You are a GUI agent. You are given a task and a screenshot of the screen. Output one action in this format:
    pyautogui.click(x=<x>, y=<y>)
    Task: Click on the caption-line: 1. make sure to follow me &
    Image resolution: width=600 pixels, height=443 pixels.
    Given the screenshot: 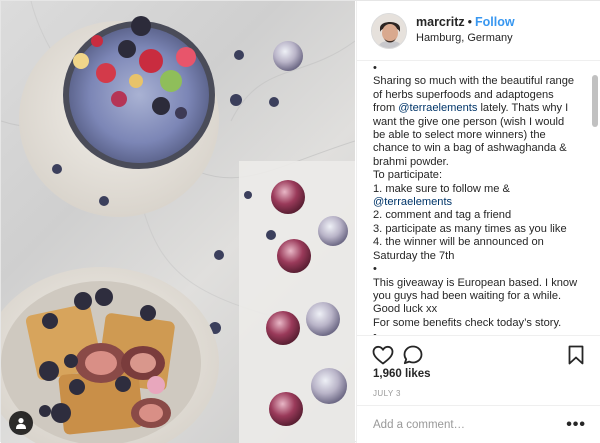 What is the action you would take?
    pyautogui.click(x=441, y=188)
    